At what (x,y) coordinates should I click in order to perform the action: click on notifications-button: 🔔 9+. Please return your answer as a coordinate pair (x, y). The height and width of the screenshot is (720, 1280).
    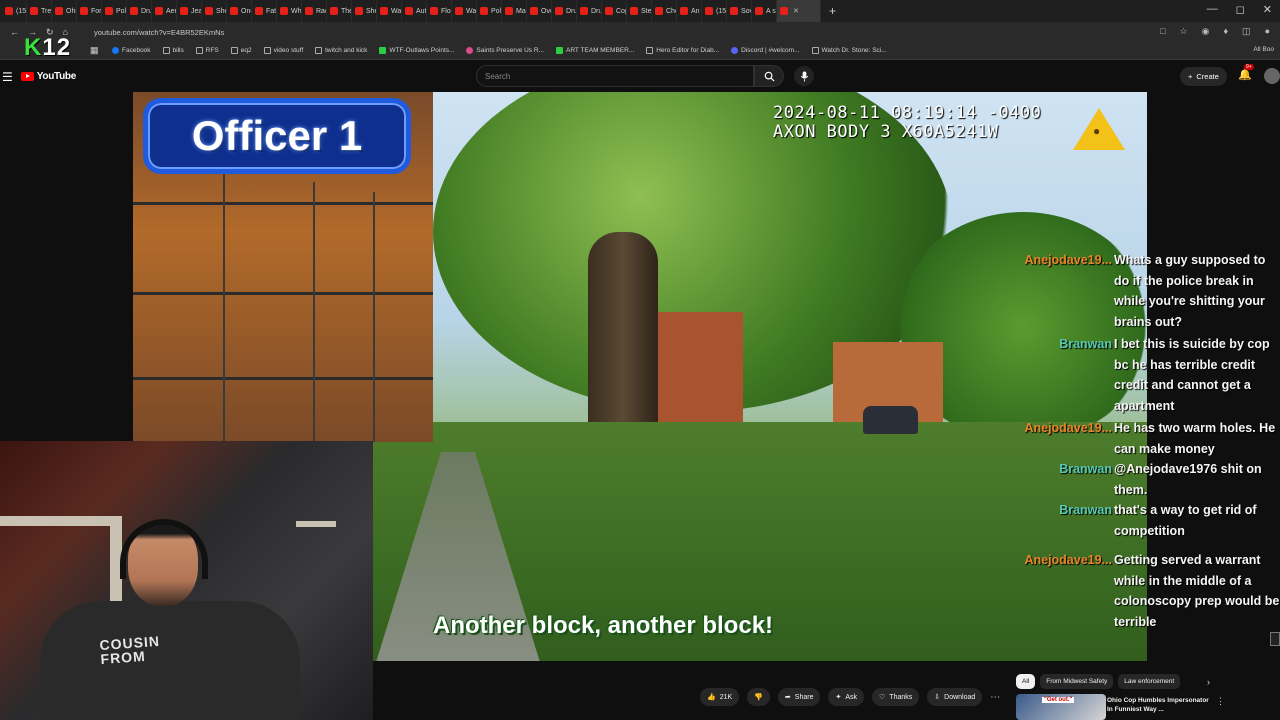
    Looking at the image, I should click on (1246, 72).